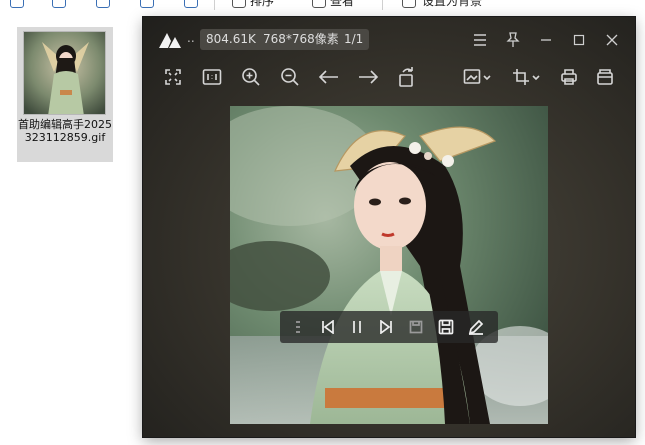 The height and width of the screenshot is (445, 645). Describe the element at coordinates (569, 77) in the screenshot. I see `print-icon` at that location.